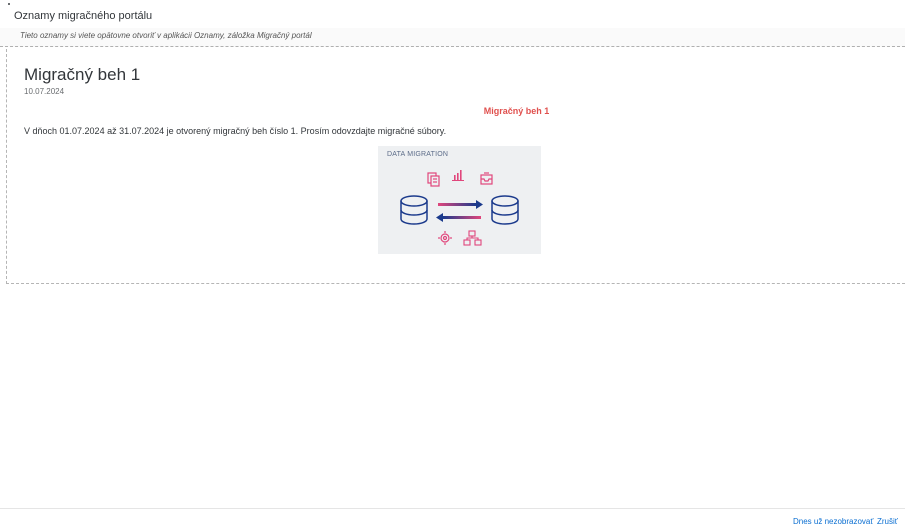 The width and height of the screenshot is (905, 526). What do you see at coordinates (82, 74) in the screenshot?
I see `announcement-title: Migračný beh 1` at bounding box center [82, 74].